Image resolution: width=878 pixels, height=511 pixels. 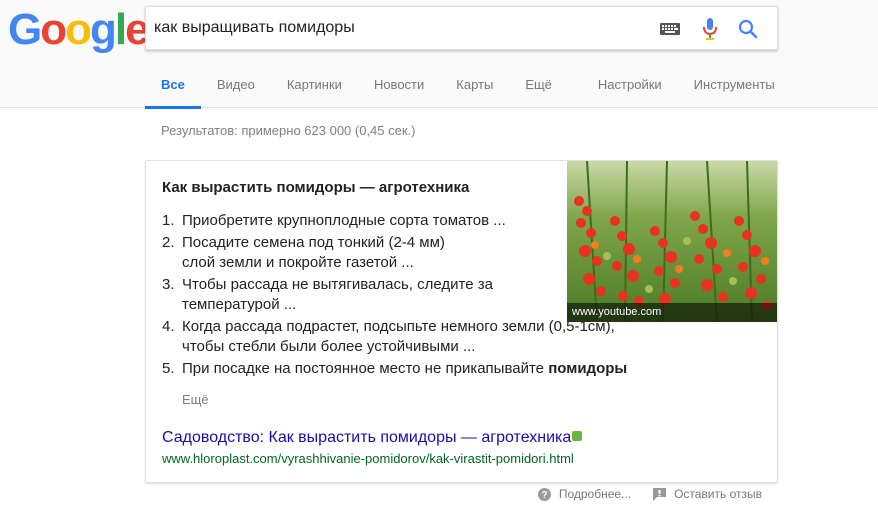 I want to click on feedback-icon, so click(x=660, y=494).